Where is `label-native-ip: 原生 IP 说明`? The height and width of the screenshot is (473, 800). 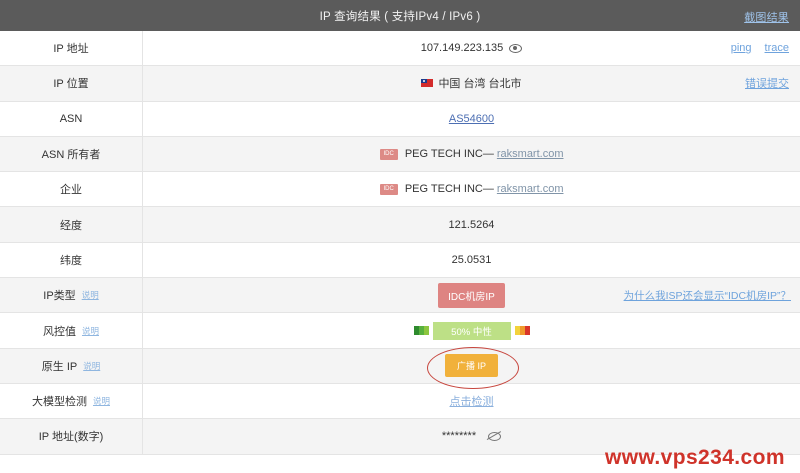
label-native-ip: 原生 IP 说明 is located at coordinates (71, 365).